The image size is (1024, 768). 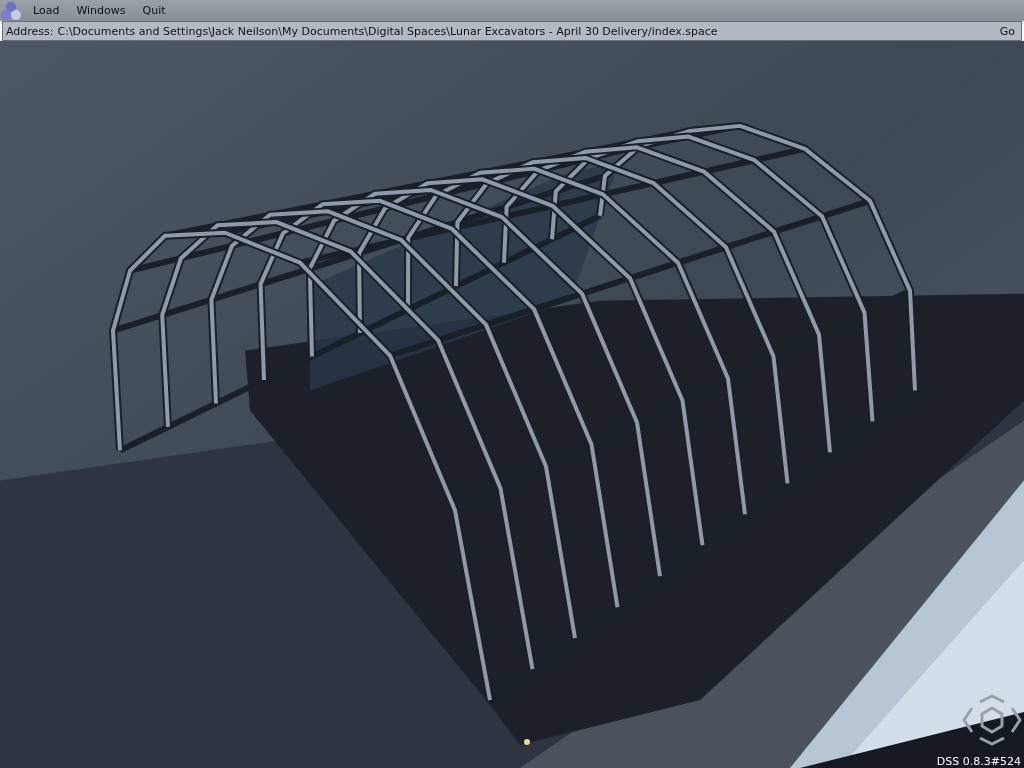 What do you see at coordinates (101, 10) in the screenshot?
I see `menu-item: Windows` at bounding box center [101, 10].